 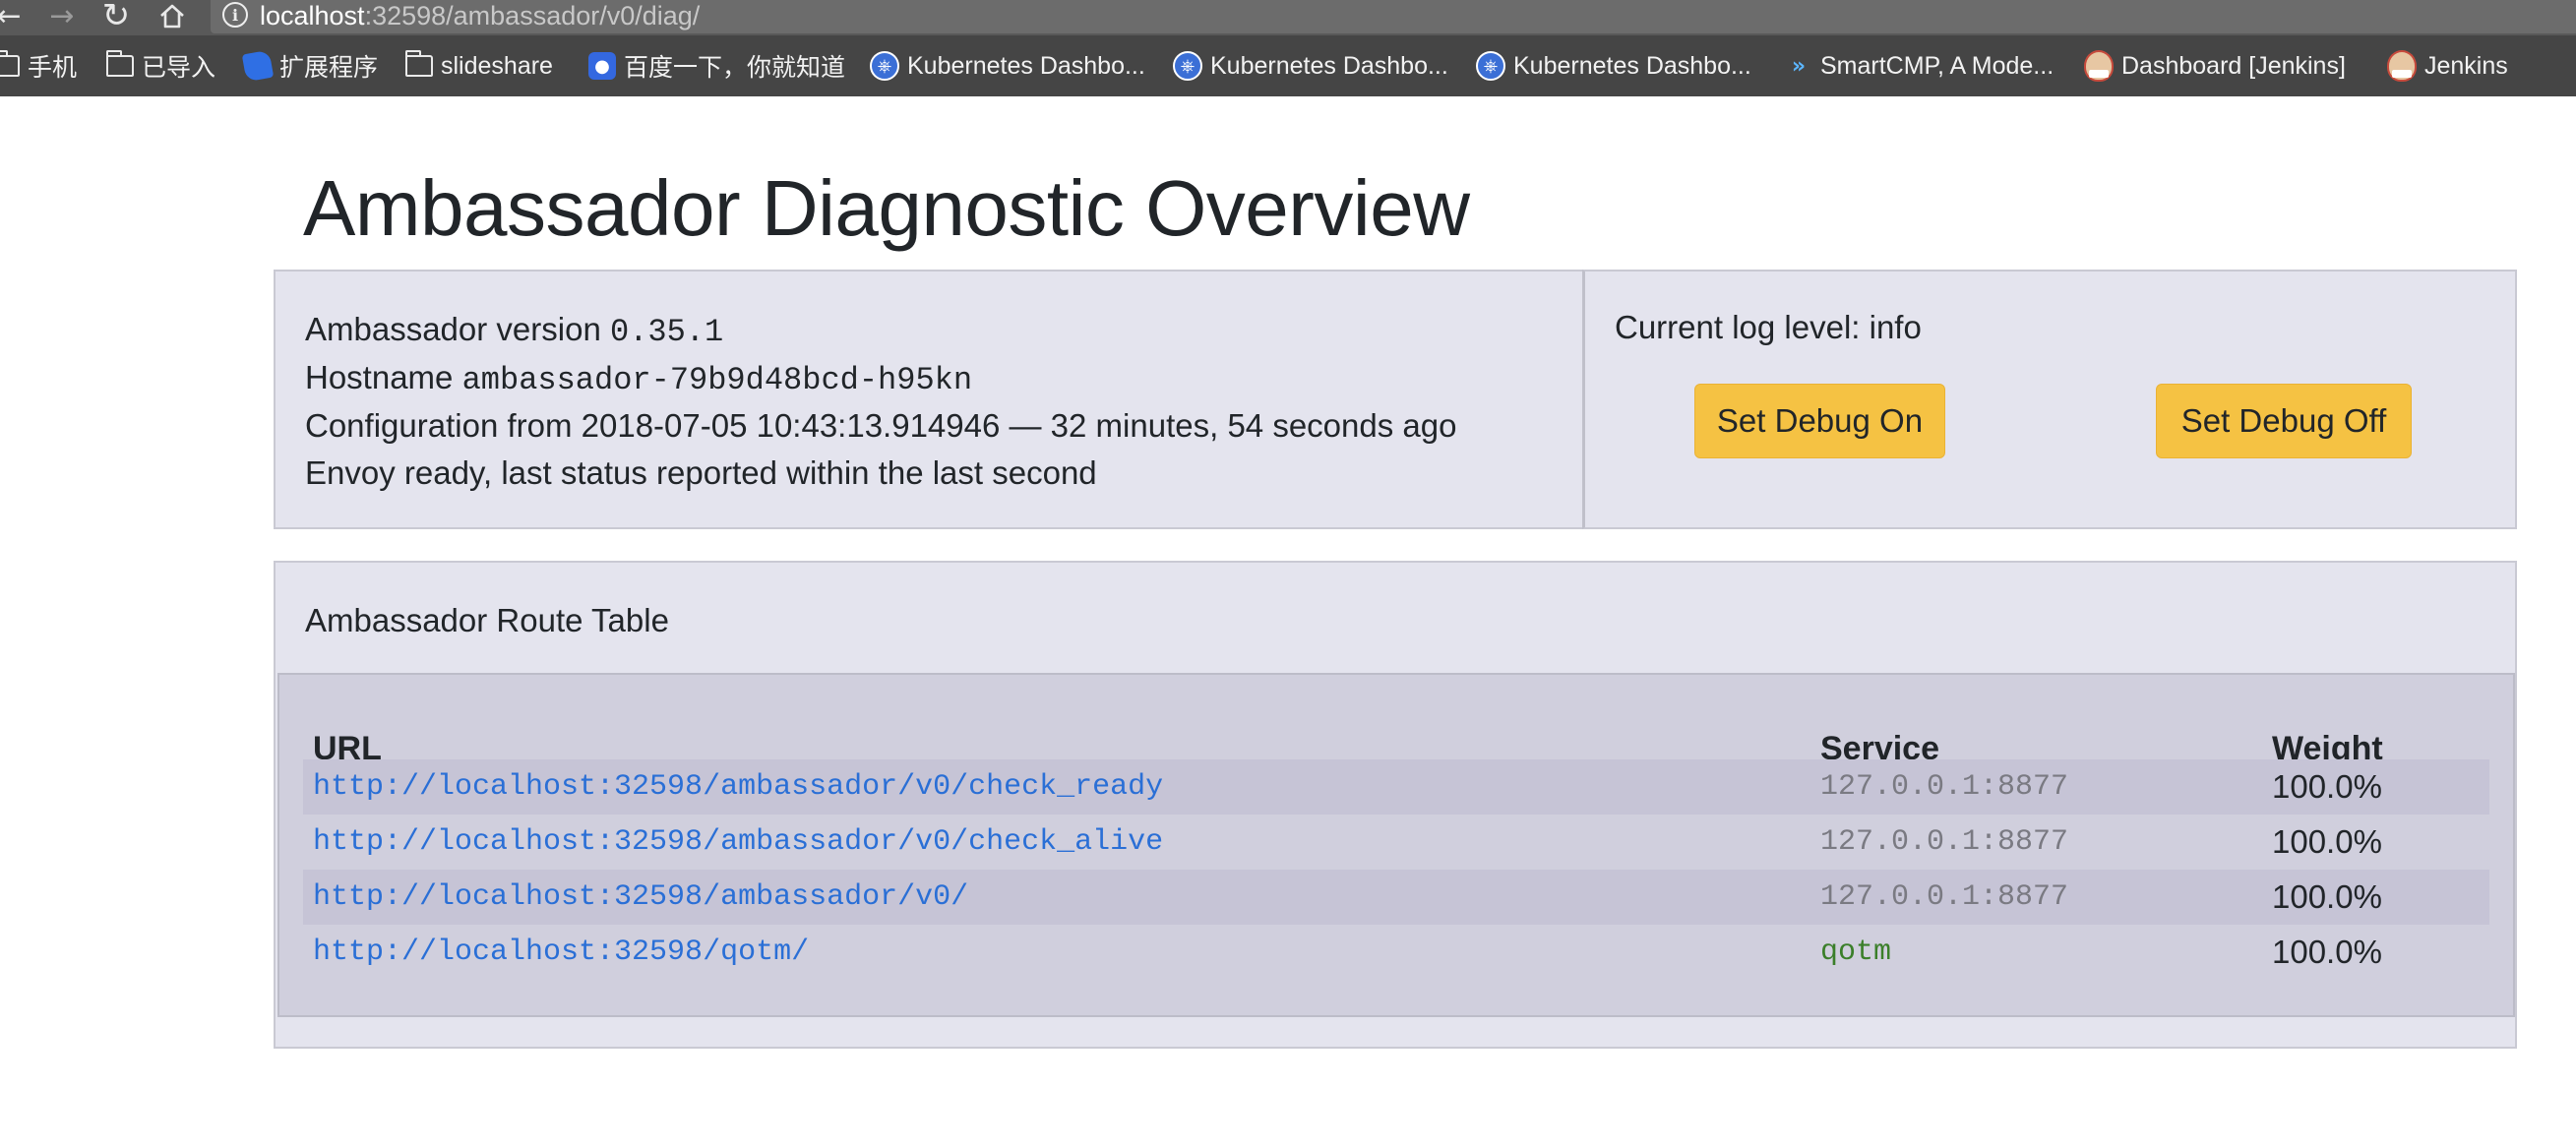 What do you see at coordinates (2284, 421) in the screenshot?
I see `set-debug-off-button: Set Debug Off` at bounding box center [2284, 421].